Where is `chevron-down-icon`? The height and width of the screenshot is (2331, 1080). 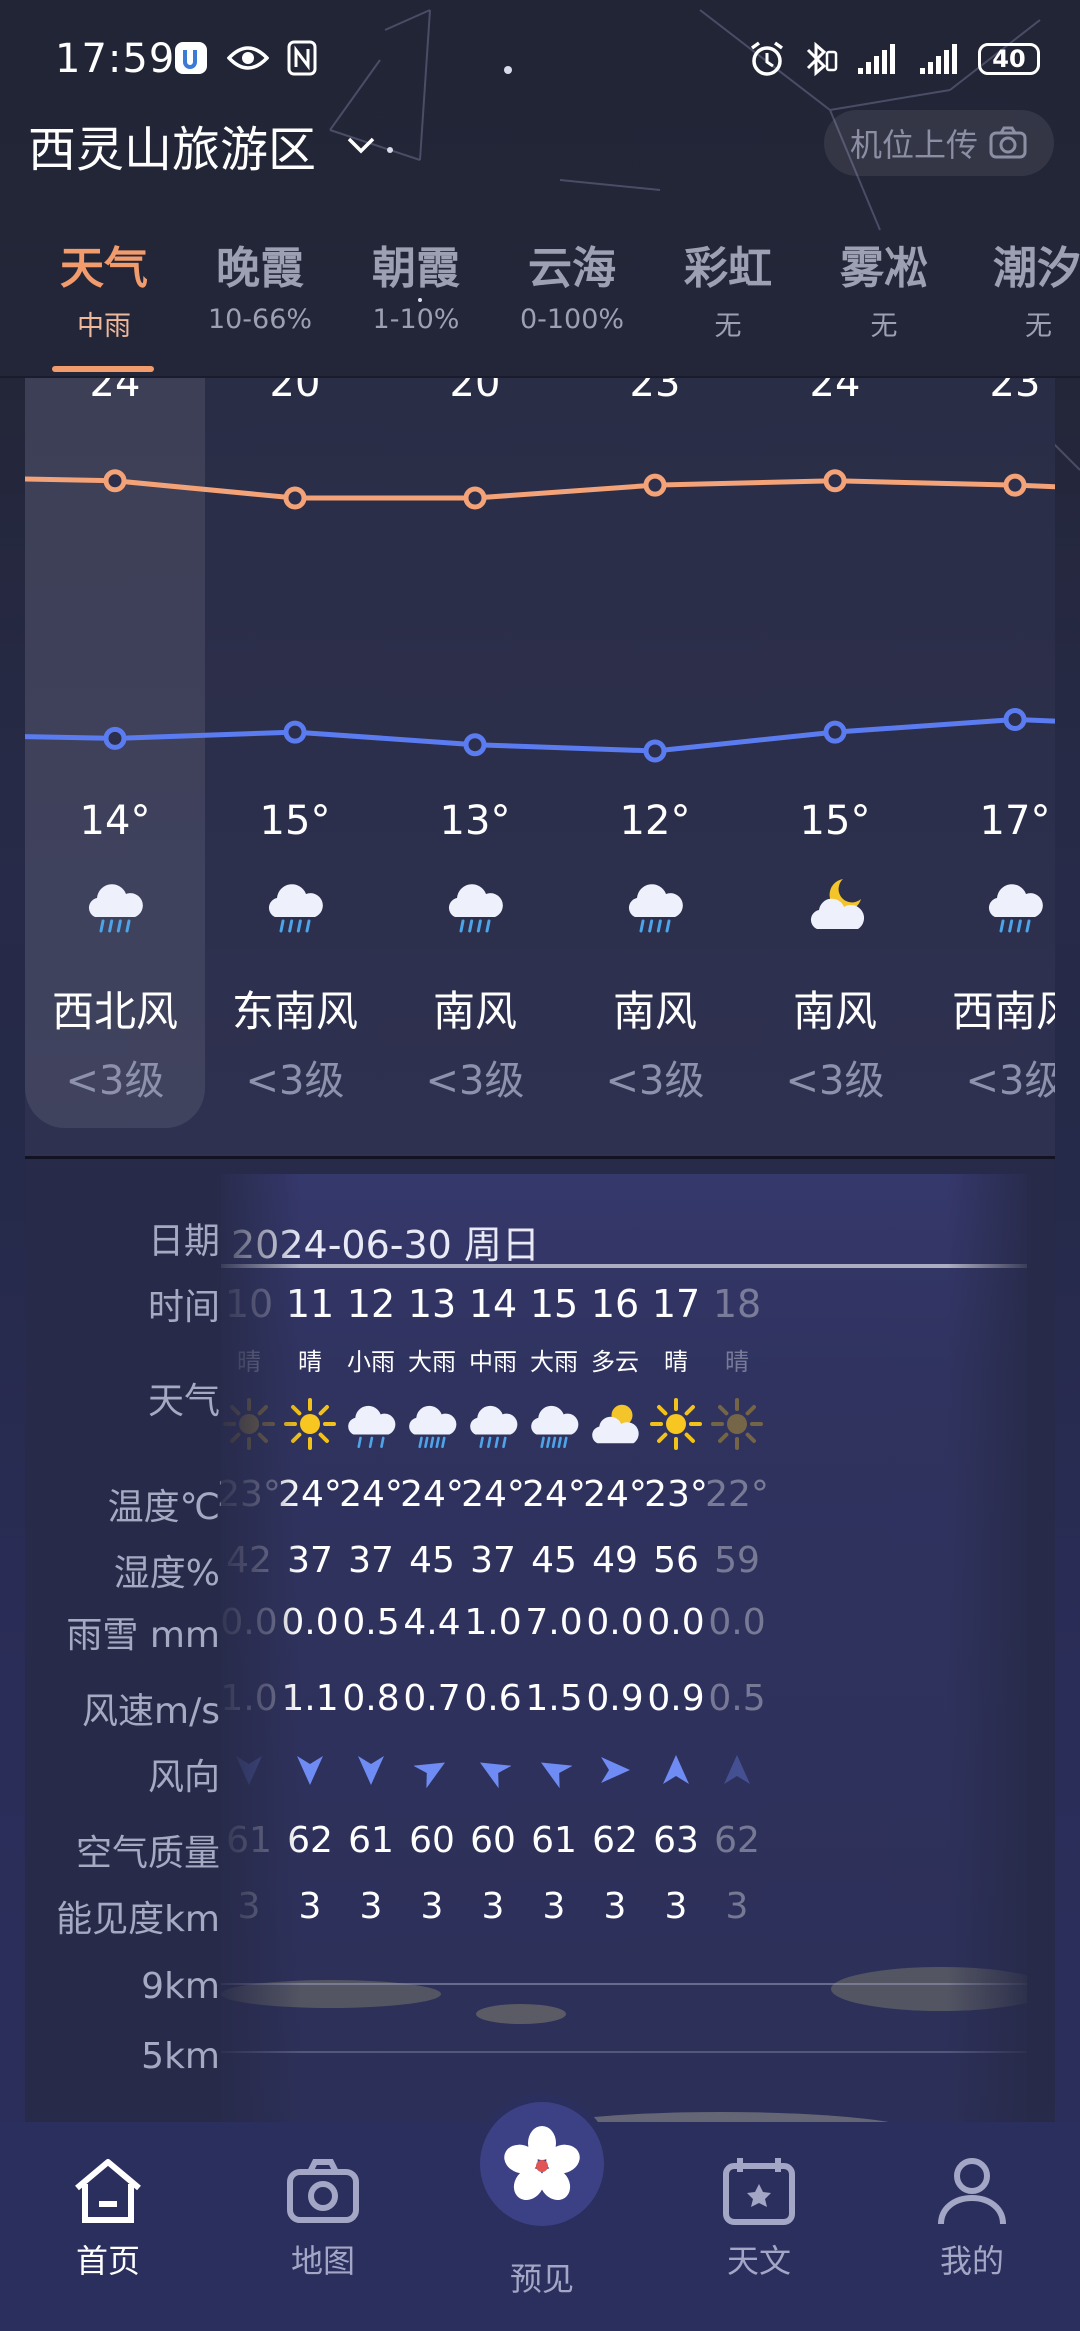 chevron-down-icon is located at coordinates (361, 145).